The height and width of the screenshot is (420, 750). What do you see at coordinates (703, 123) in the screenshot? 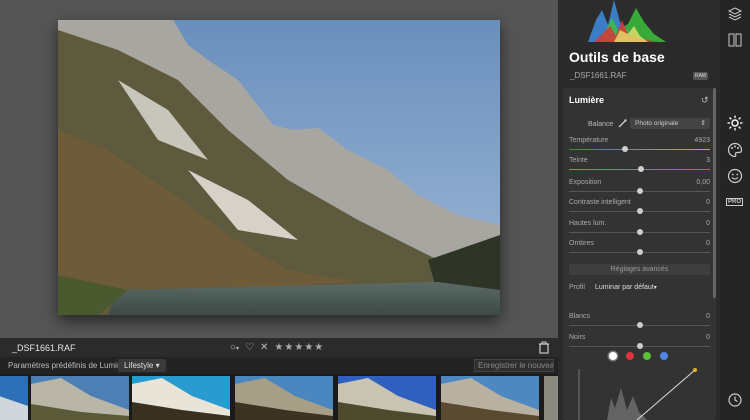
I see `chevron-updown-icon: ⇕` at bounding box center [703, 123].